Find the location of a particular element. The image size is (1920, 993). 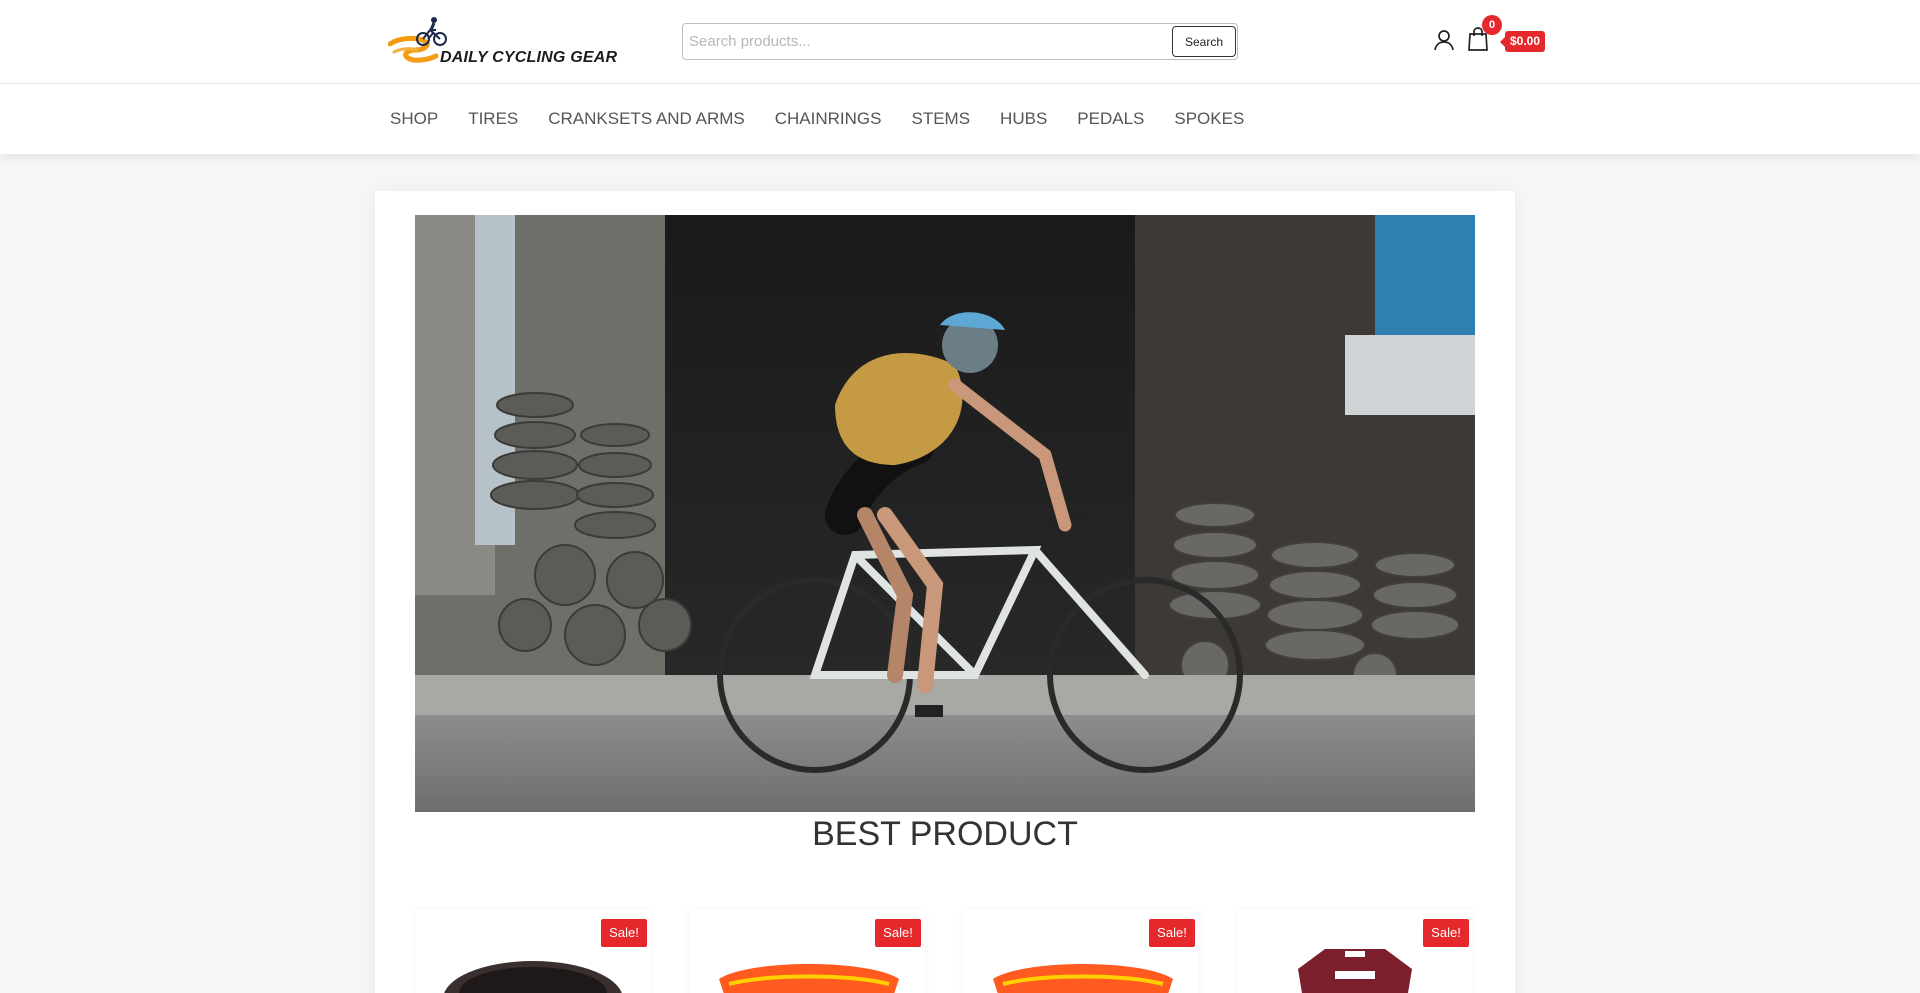

site-logo: DAILY CYCLING GEAR is located at coordinates (502, 42).